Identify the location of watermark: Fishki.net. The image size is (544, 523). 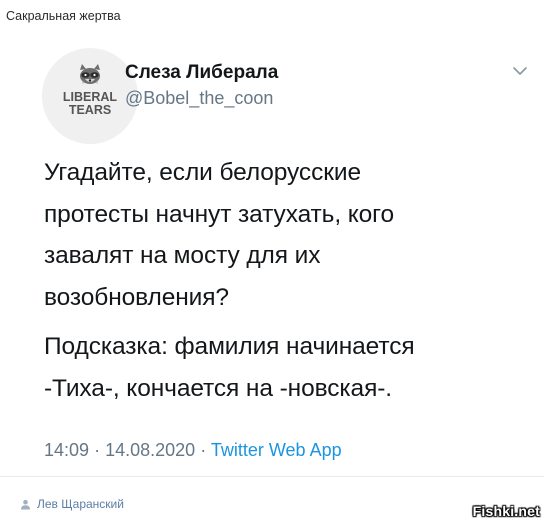
(506, 511).